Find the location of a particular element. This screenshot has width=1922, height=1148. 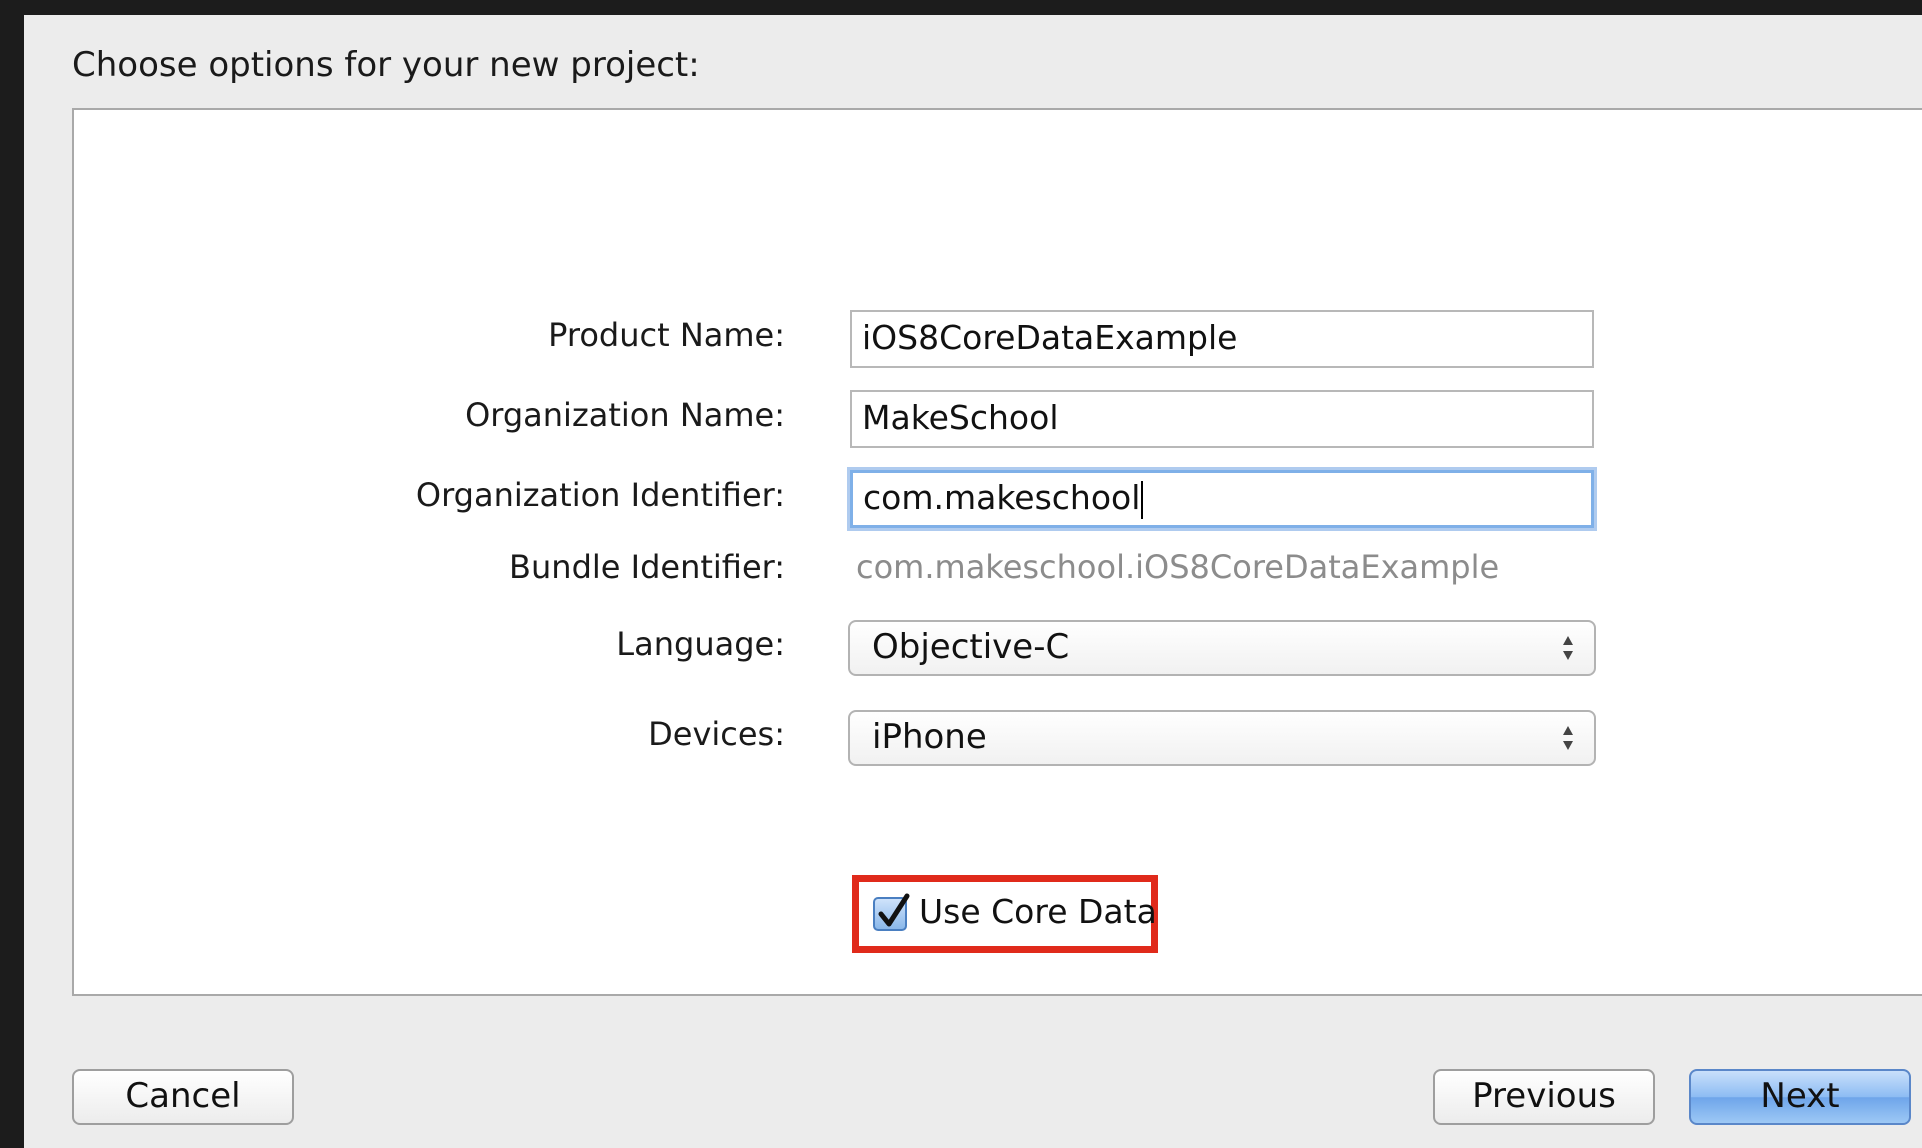

language-label: Language: is located at coordinates (700, 644).